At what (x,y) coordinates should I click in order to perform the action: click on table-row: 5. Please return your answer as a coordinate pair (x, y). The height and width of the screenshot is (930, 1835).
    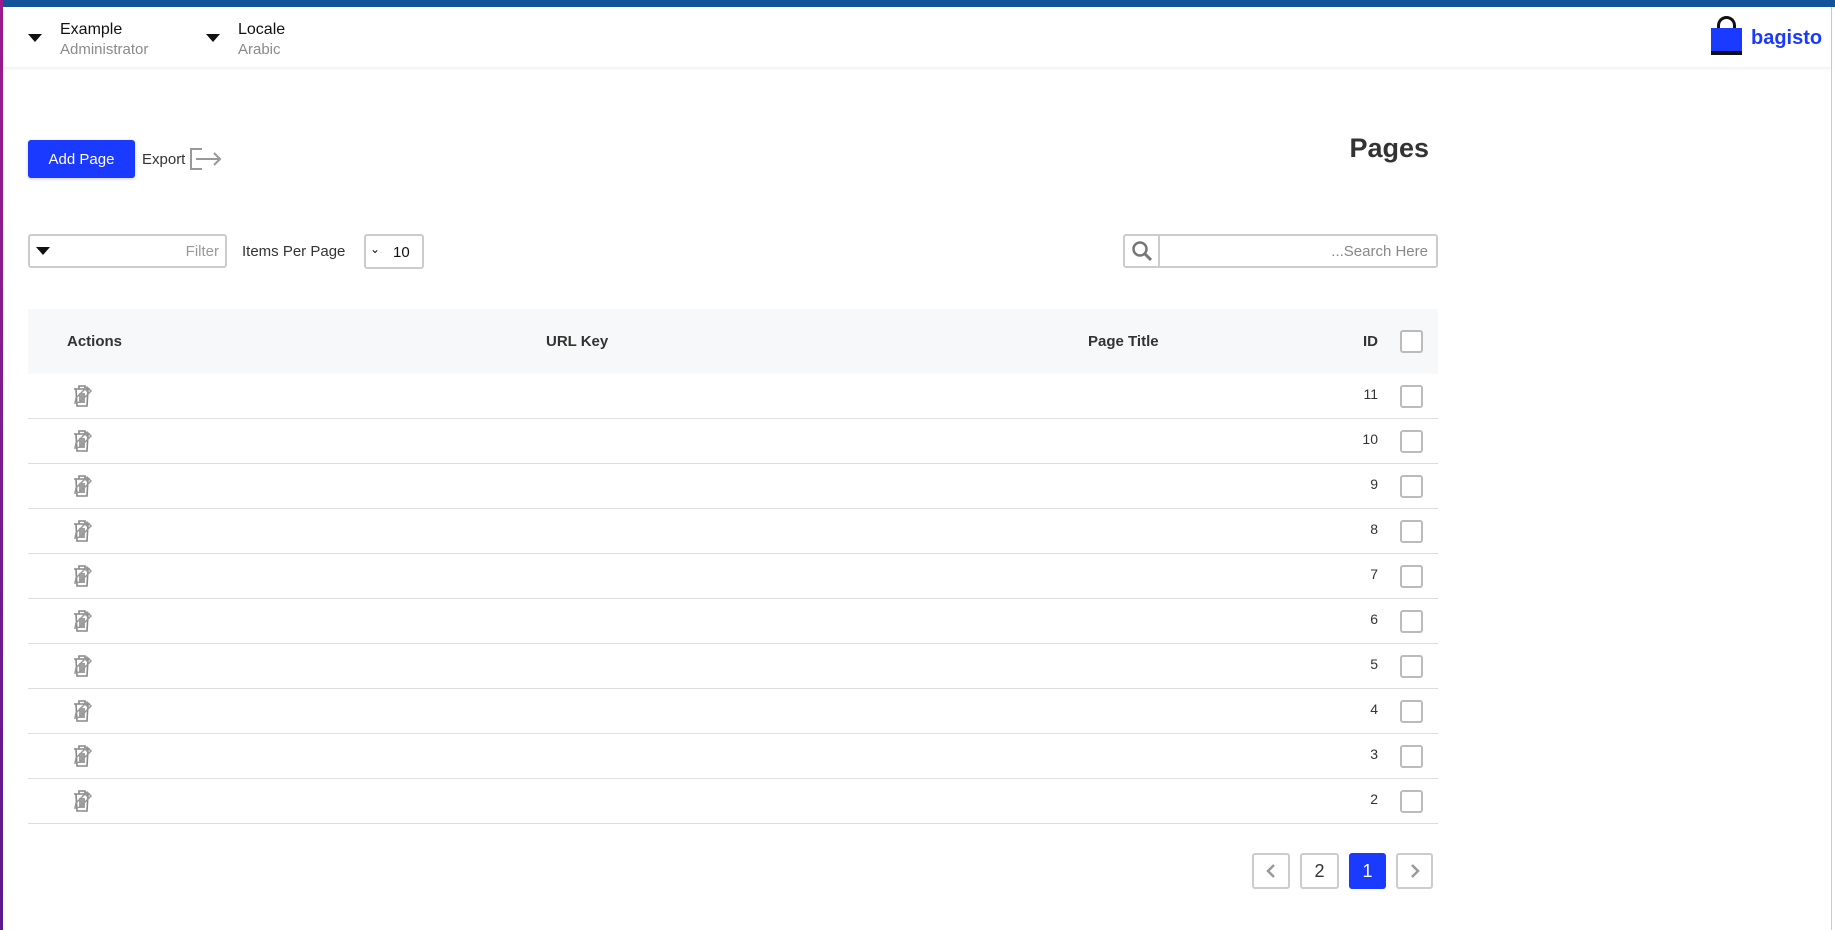
    Looking at the image, I should click on (733, 666).